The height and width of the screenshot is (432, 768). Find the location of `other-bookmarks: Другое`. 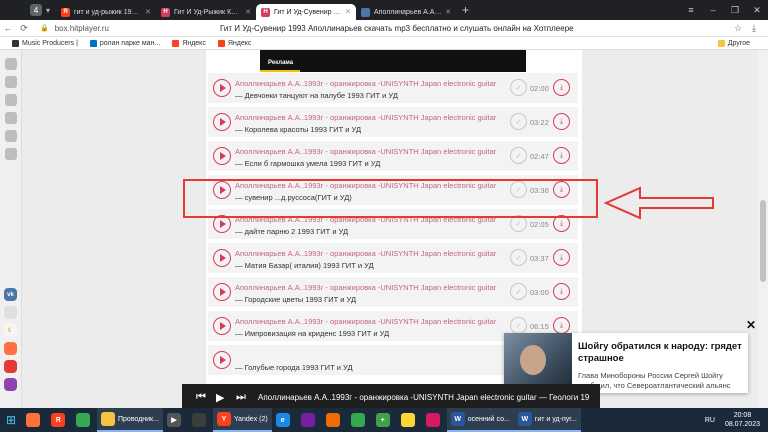

other-bookmarks: Другое is located at coordinates (733, 43).